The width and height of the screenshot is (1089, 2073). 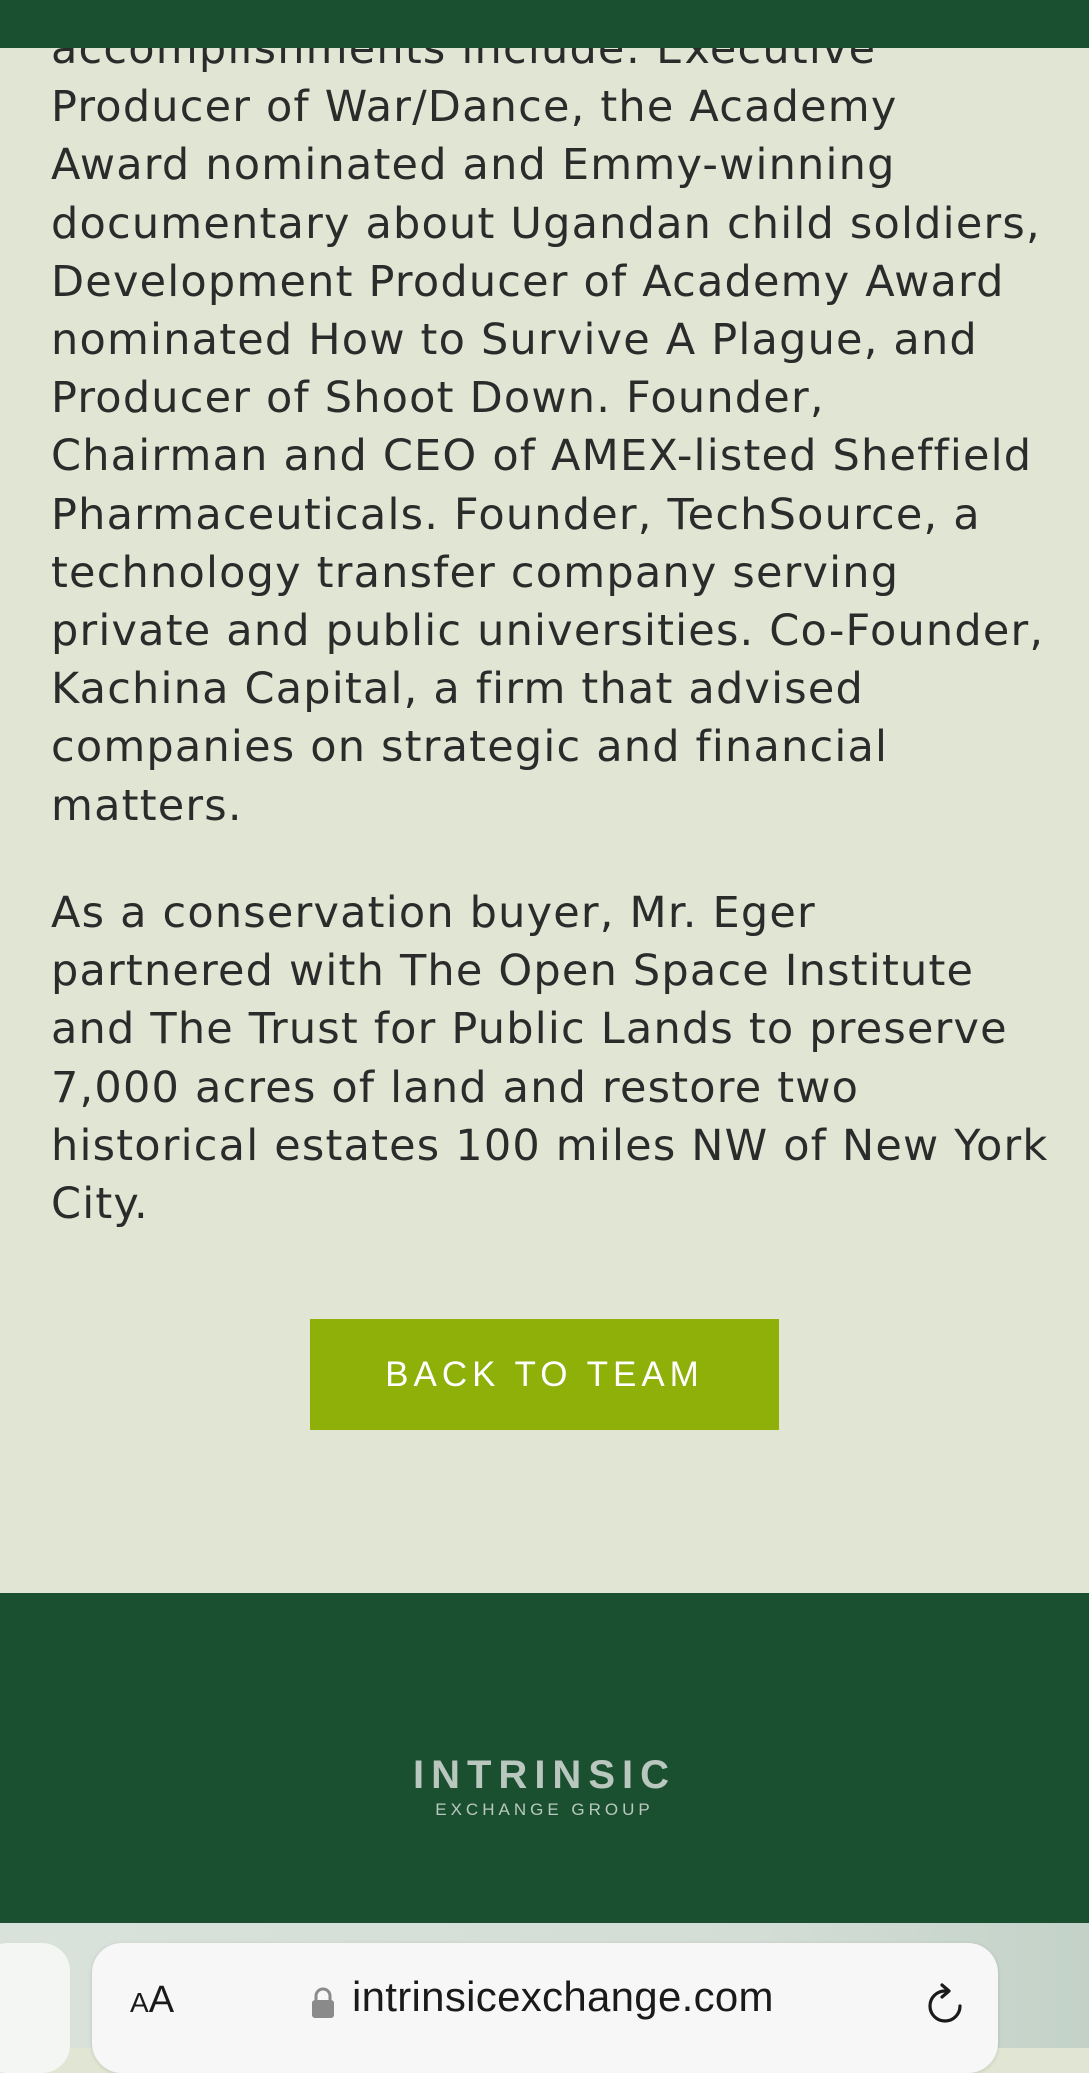 I want to click on reload-icon, so click(x=945, y=2006).